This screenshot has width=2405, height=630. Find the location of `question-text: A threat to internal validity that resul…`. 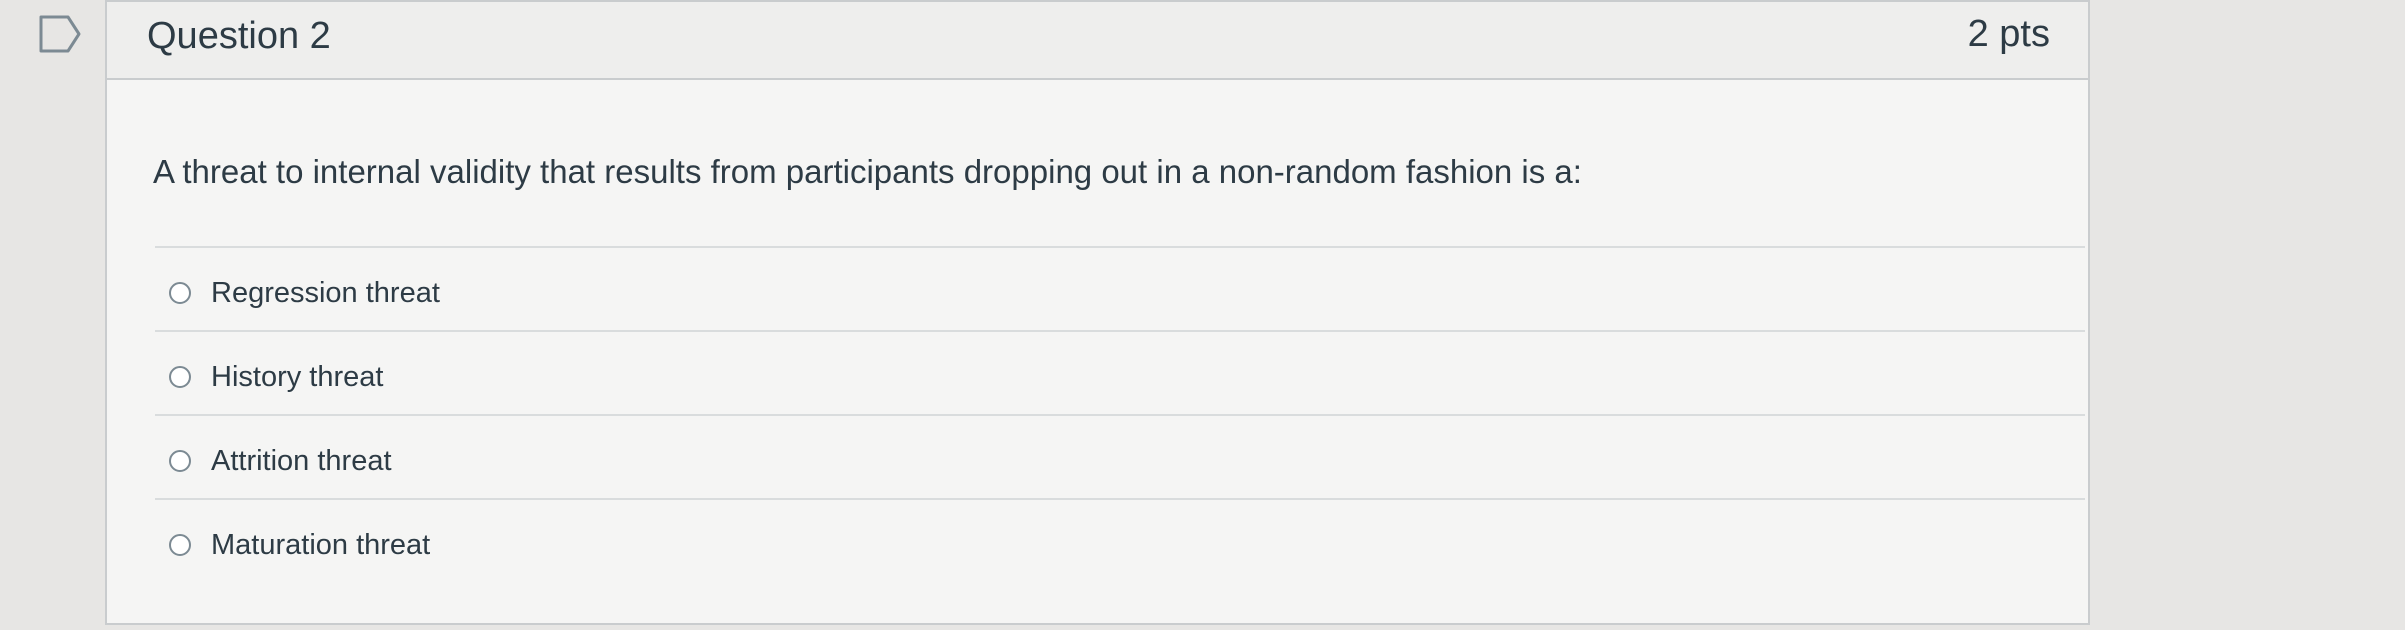

question-text: A threat to internal validity that resul… is located at coordinates (867, 171).